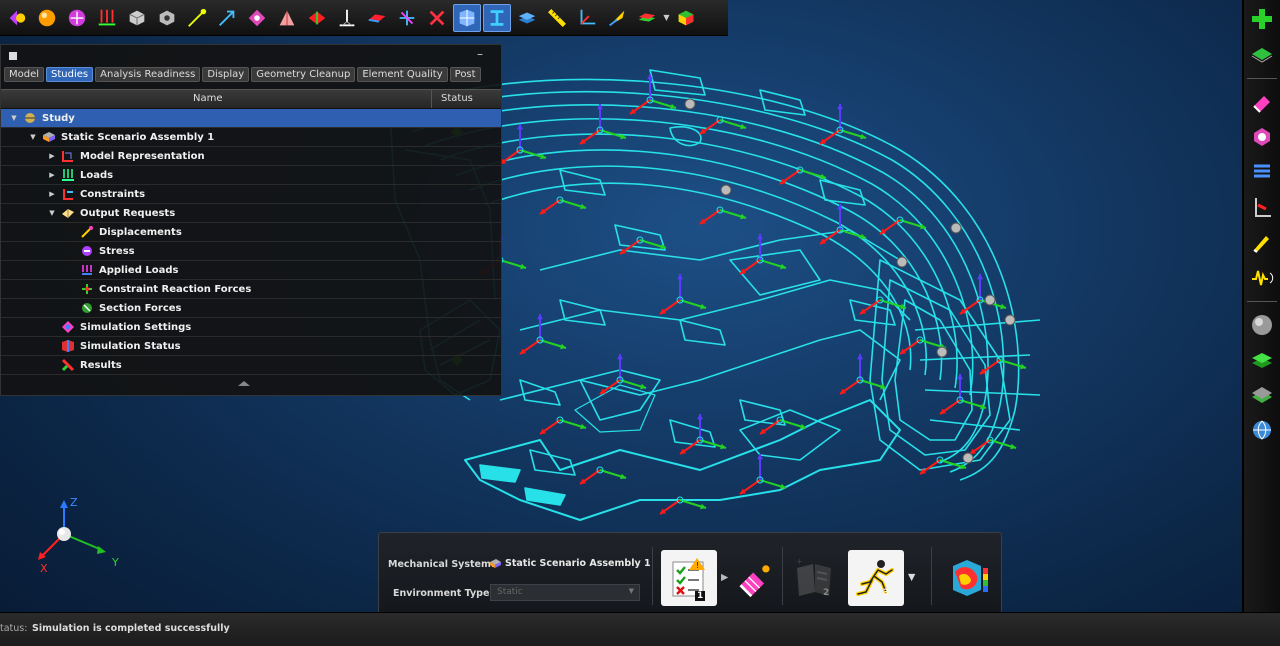 The image size is (1280, 646). Describe the element at coordinates (70, 74) in the screenshot. I see `tab-studies: Studies` at that location.